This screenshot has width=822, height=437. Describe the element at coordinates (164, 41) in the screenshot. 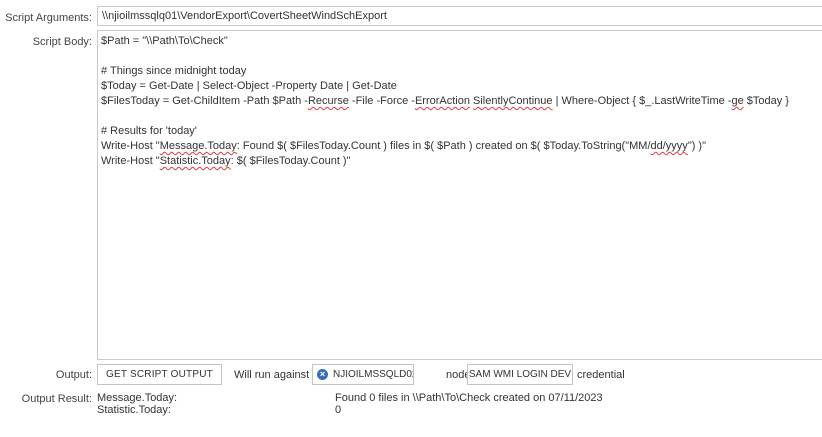

I see `script-line: $Path = "\\Path\To\Check"` at that location.